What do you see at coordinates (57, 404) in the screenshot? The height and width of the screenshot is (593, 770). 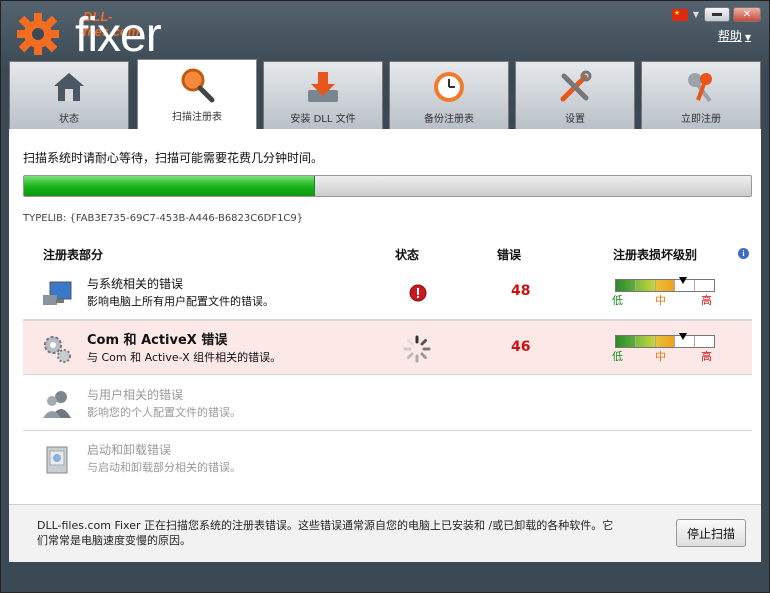 I see `users-icon` at bounding box center [57, 404].